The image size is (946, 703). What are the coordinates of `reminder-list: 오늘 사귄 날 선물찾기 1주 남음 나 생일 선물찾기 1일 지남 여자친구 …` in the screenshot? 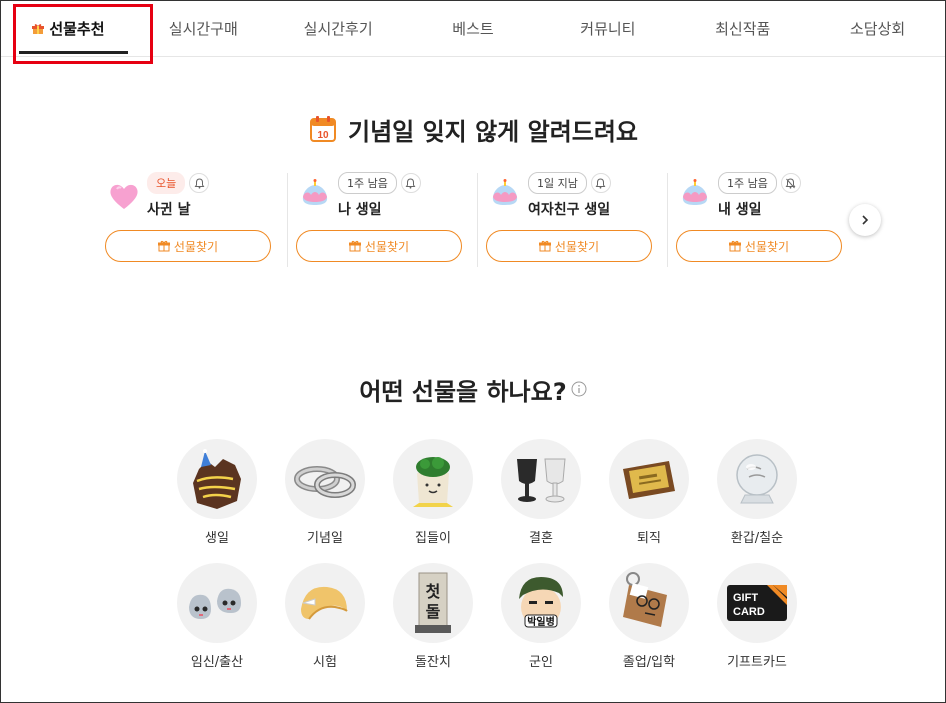 It's located at (477, 219).